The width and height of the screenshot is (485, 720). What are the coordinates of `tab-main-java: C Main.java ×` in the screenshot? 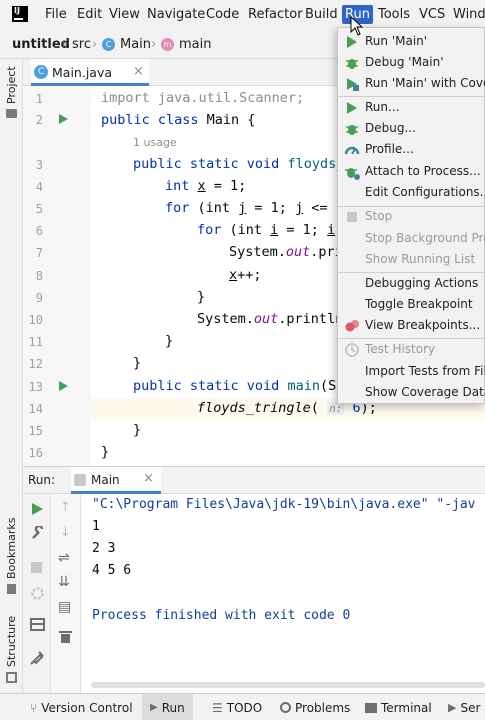 It's located at (90, 72).